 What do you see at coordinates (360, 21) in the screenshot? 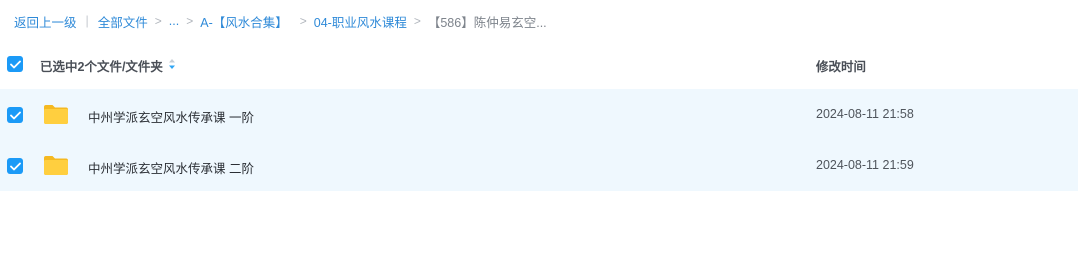
I see `breadcrumb-item-career-course: 04-职业风水课程` at bounding box center [360, 21].